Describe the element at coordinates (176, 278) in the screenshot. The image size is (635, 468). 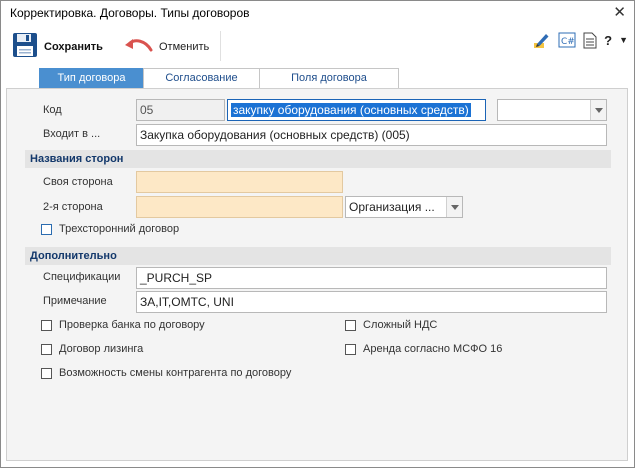
I see `specifications-value: _PURCH_SP` at that location.